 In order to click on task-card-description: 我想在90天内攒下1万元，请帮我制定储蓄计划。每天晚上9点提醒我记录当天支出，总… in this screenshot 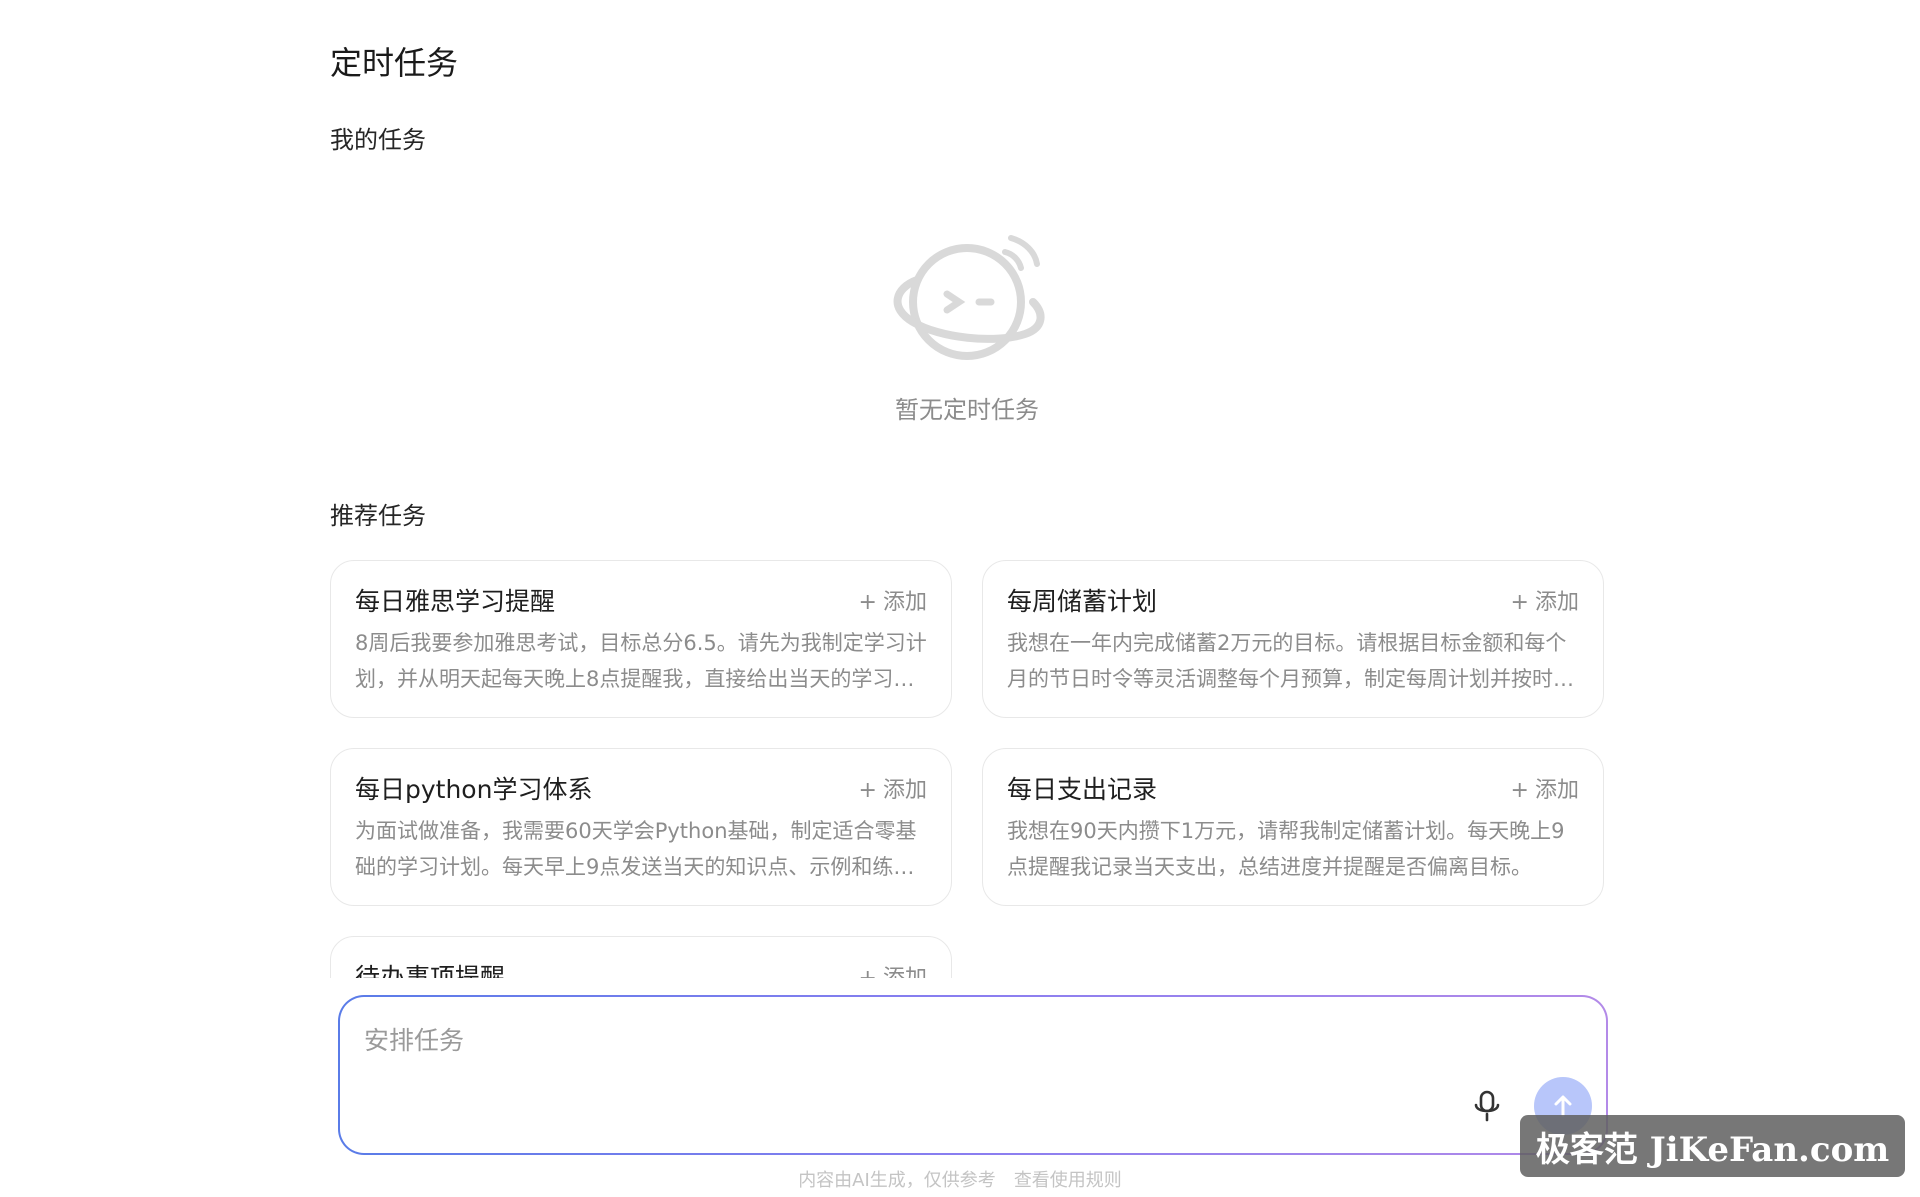, I will do `click(1286, 849)`.